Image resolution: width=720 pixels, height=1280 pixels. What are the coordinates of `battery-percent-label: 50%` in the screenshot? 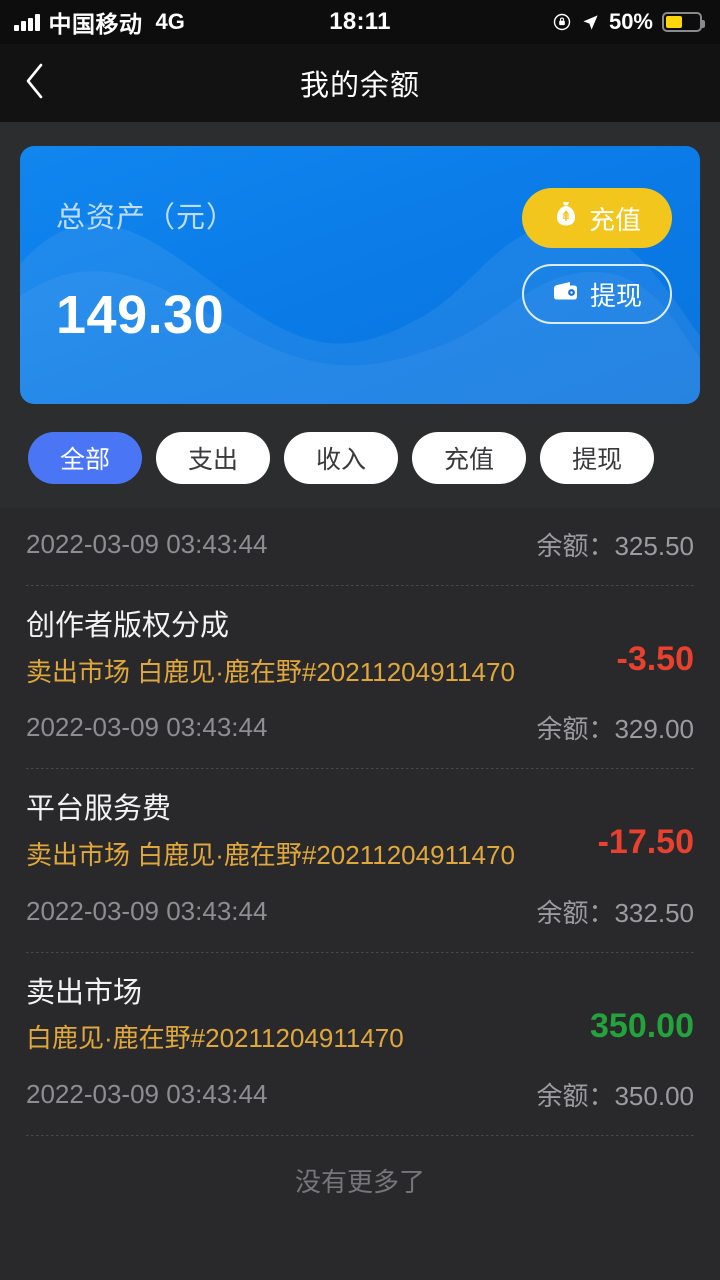 It's located at (630, 21).